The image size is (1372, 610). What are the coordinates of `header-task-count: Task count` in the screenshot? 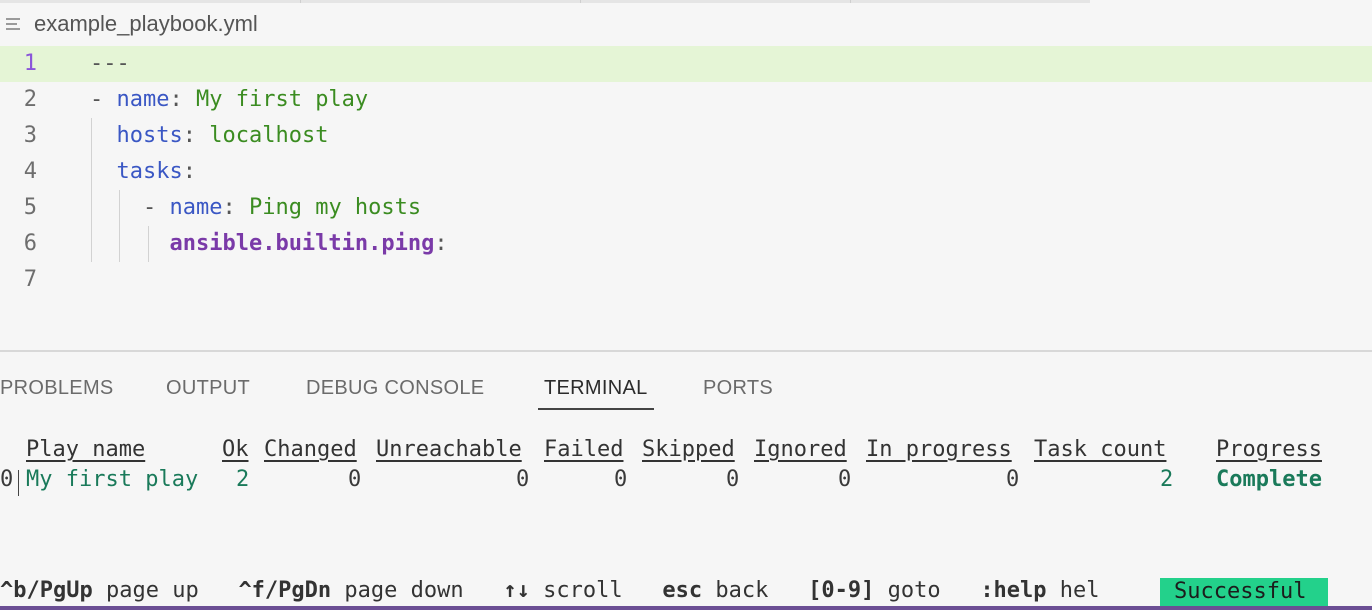 It's located at (1100, 449).